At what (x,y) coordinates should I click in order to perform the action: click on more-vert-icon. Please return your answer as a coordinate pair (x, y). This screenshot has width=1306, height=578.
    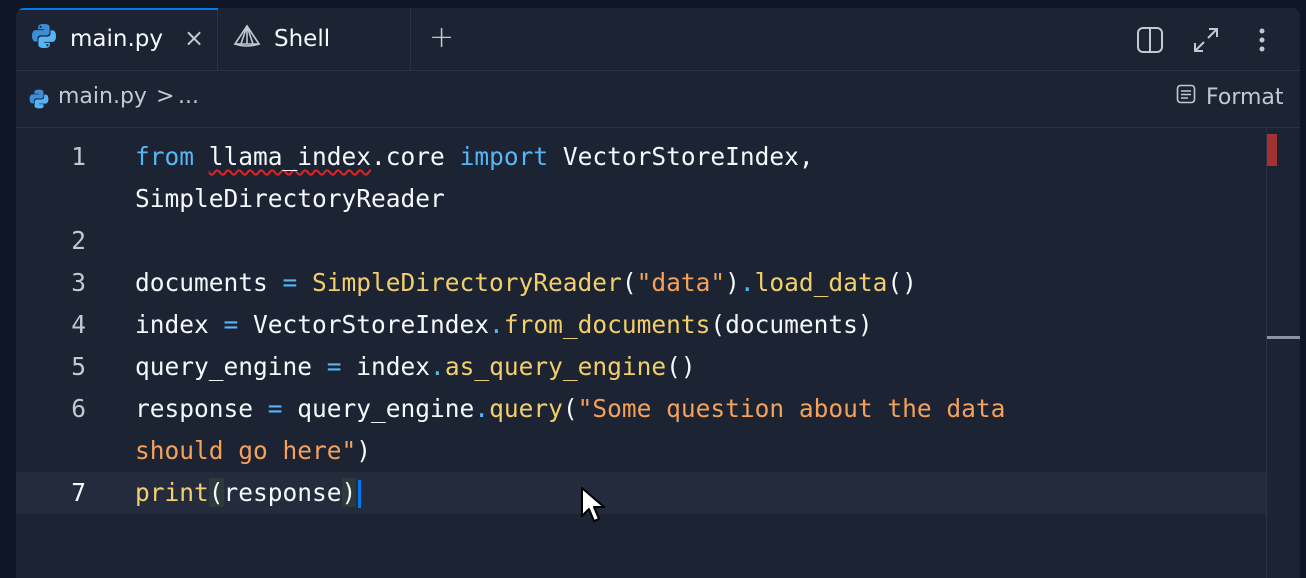
    Looking at the image, I should click on (1266, 40).